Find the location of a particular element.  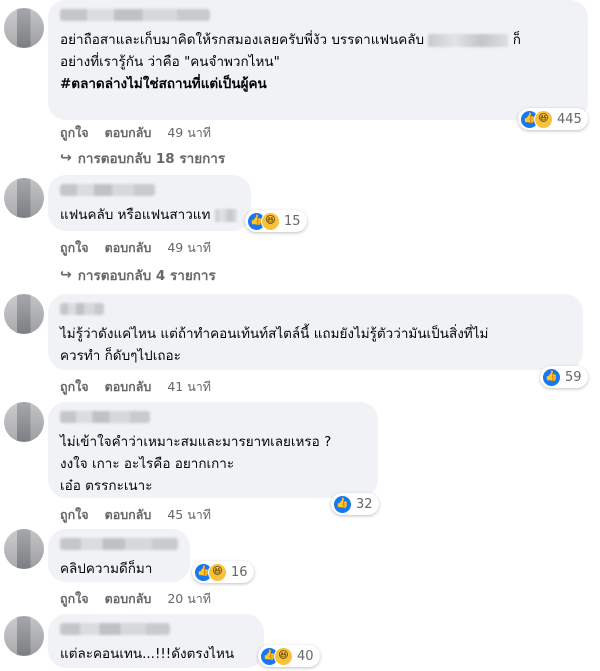

reaction-count: 445 is located at coordinates (569, 119).